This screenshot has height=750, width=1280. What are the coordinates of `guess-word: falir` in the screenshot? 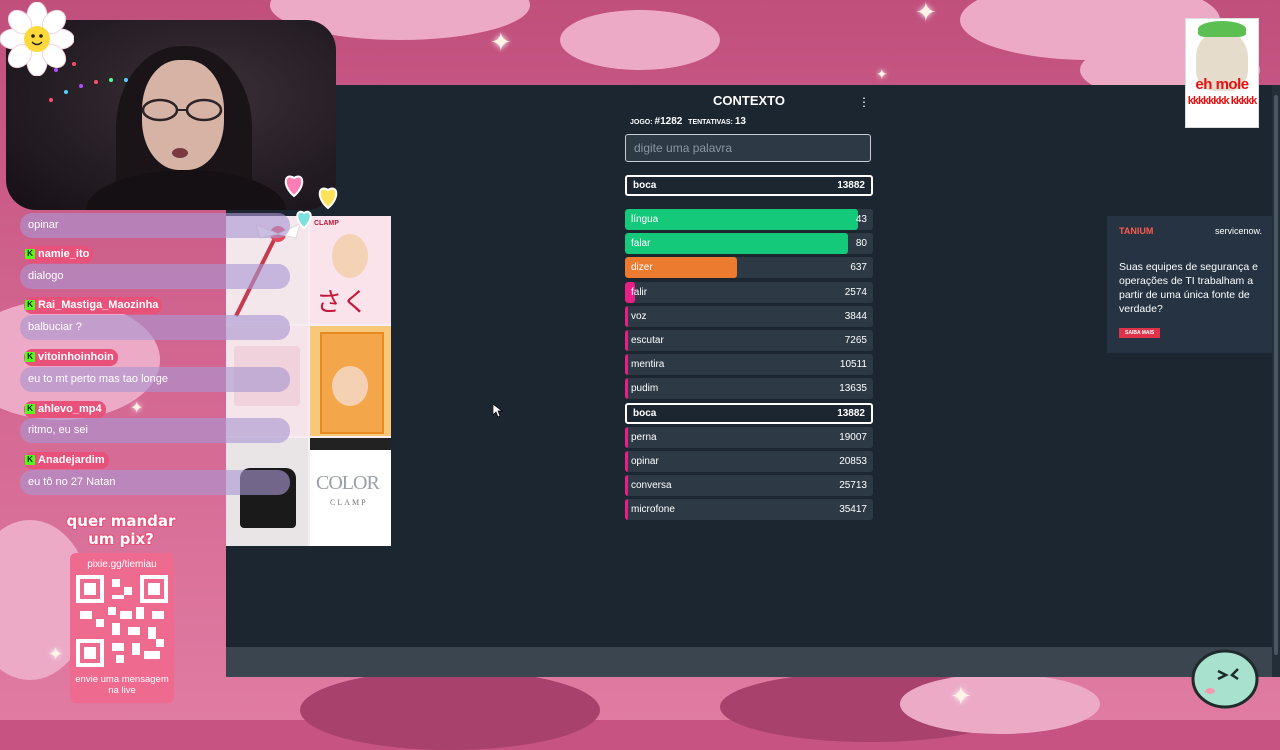 It's located at (639, 292).